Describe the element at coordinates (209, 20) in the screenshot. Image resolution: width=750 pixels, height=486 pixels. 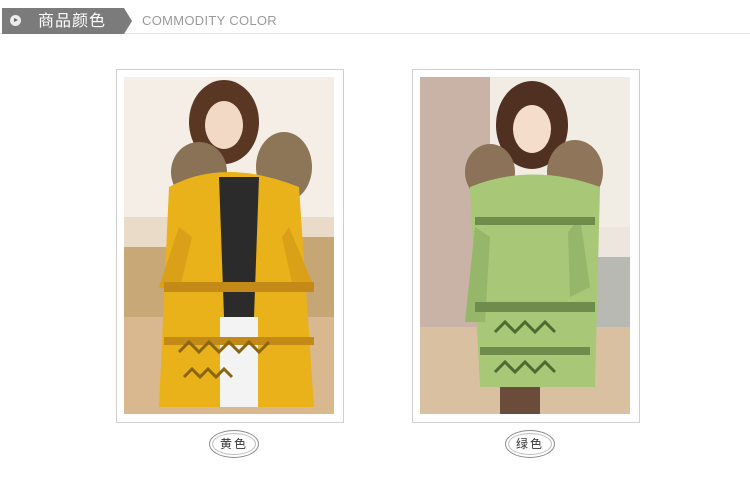
I see `section-title-en: COMMODITY COLOR` at that location.